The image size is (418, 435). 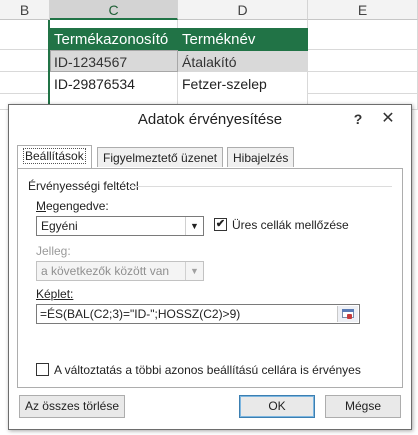 What do you see at coordinates (210, 120) in the screenshot?
I see `dialog-titlebar: Adatok érvényesítése ? ✕` at bounding box center [210, 120].